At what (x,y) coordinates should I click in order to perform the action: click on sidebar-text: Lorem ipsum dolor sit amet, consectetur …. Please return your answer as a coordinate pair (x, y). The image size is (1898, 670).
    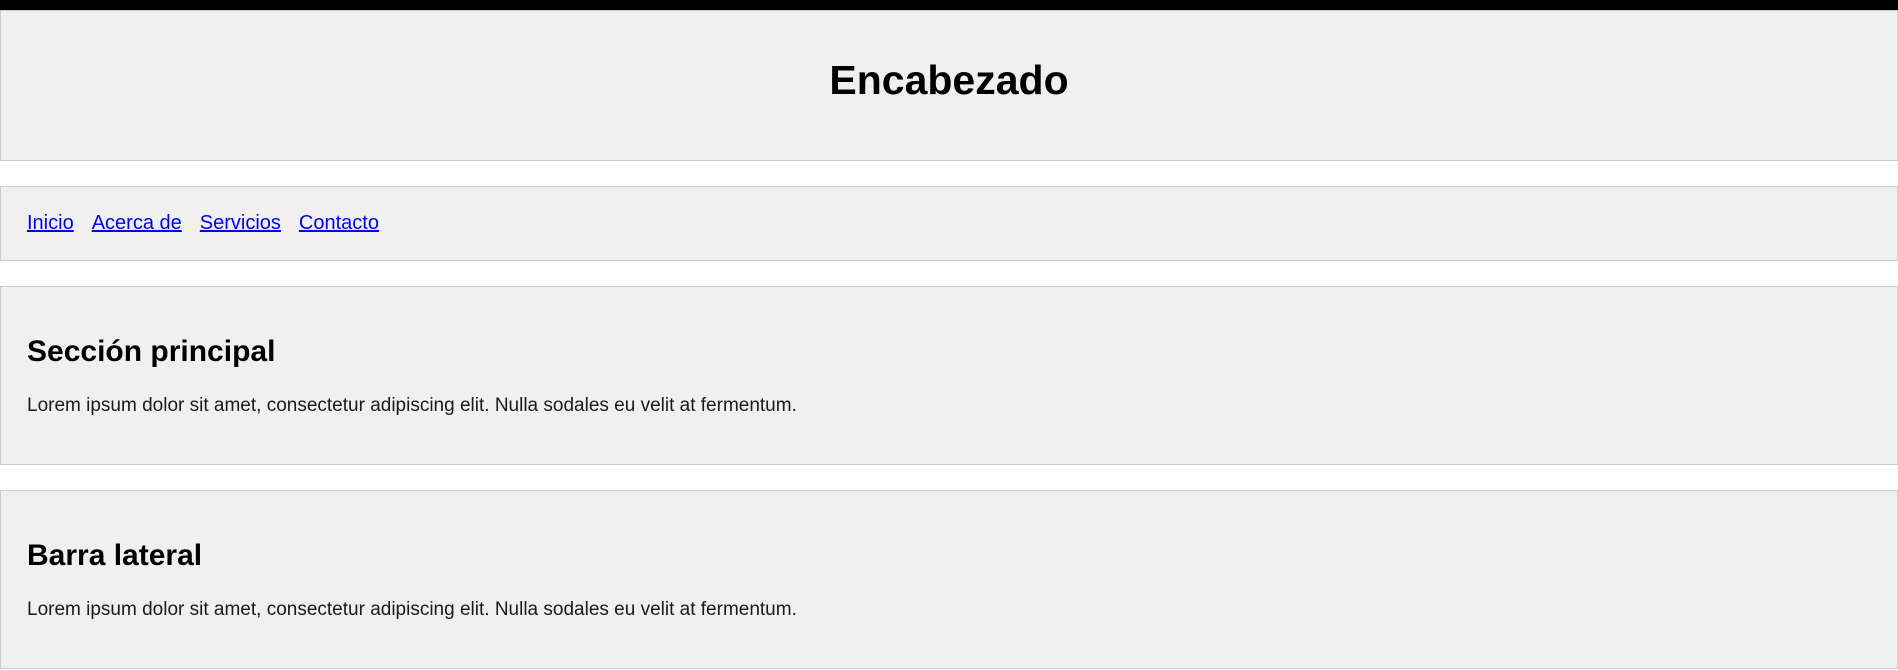
    Looking at the image, I should click on (412, 609).